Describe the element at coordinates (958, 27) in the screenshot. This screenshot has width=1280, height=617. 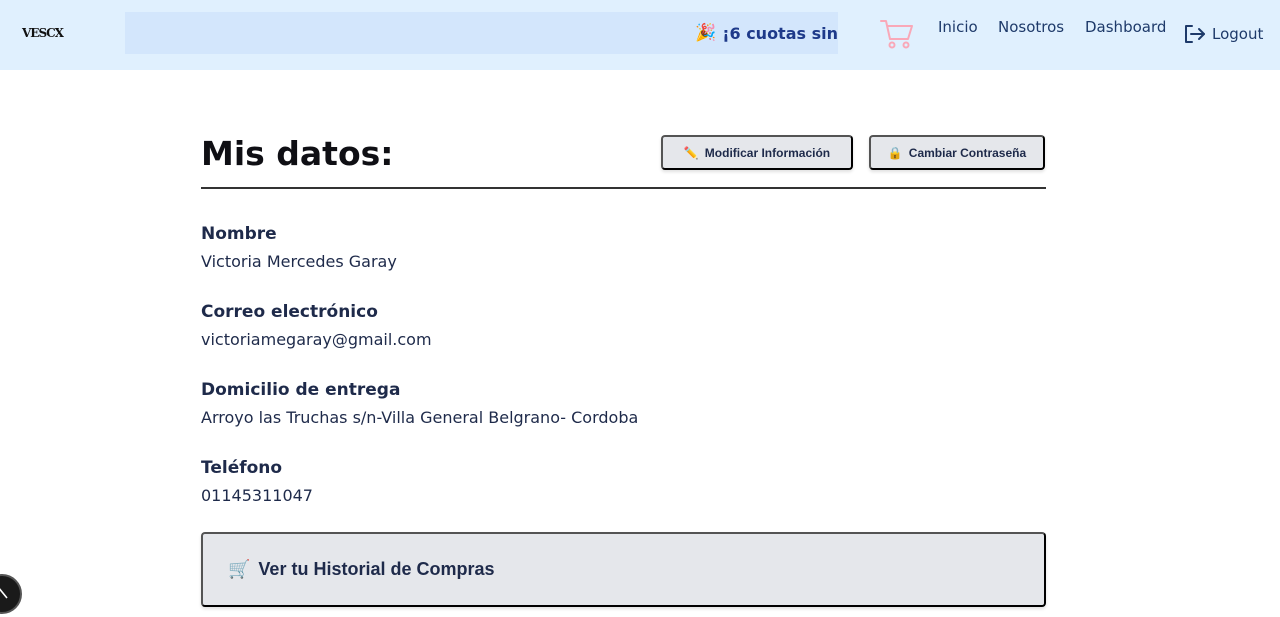
I see `nav-inicio: Inicio` at that location.